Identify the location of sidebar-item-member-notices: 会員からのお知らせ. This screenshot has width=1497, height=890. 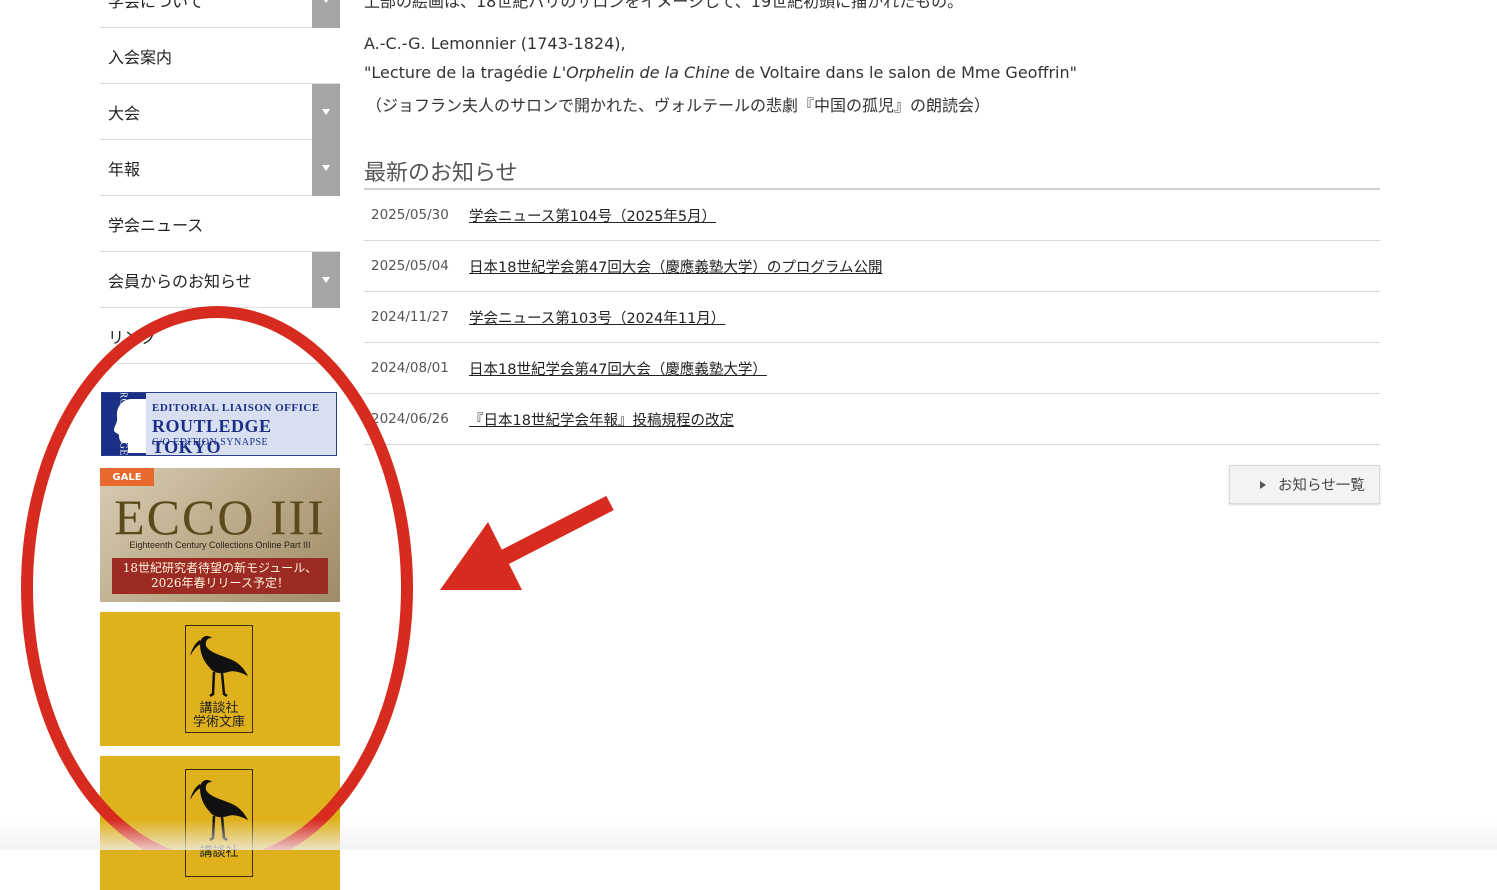
(220, 280).